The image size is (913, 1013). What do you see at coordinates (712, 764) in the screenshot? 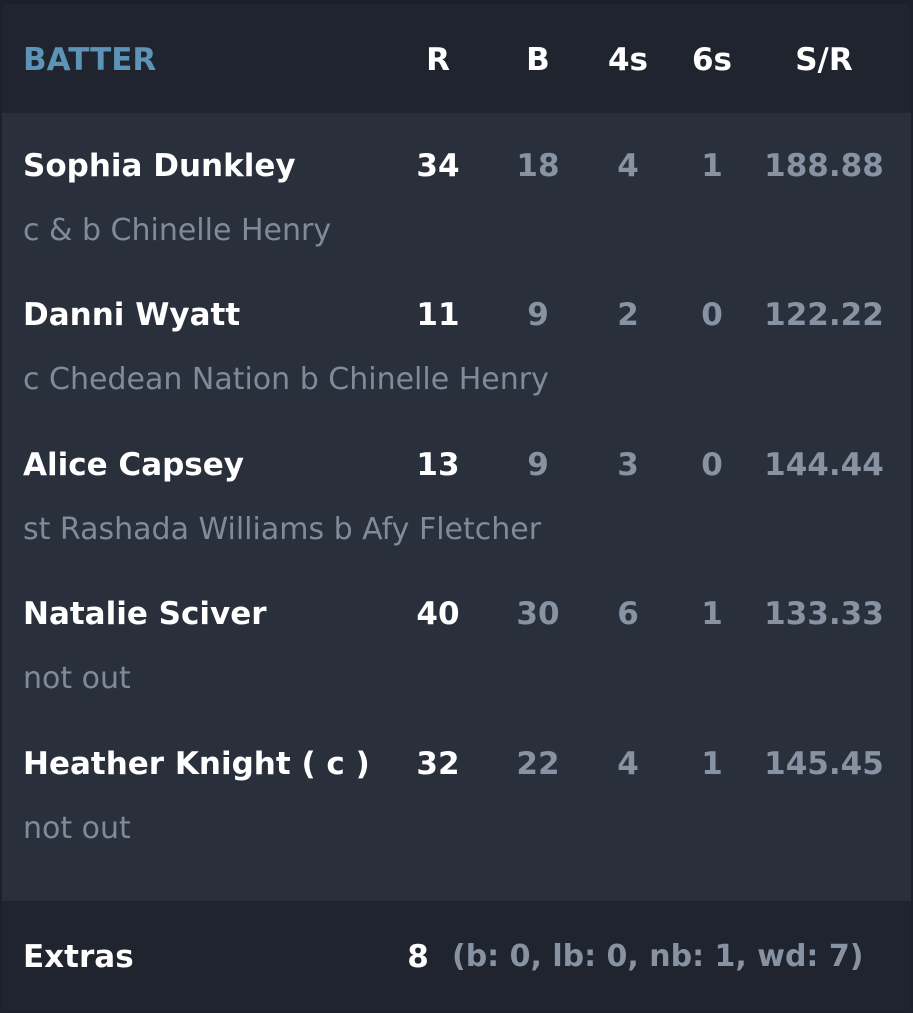
I see `batter-sixes: 1` at bounding box center [712, 764].